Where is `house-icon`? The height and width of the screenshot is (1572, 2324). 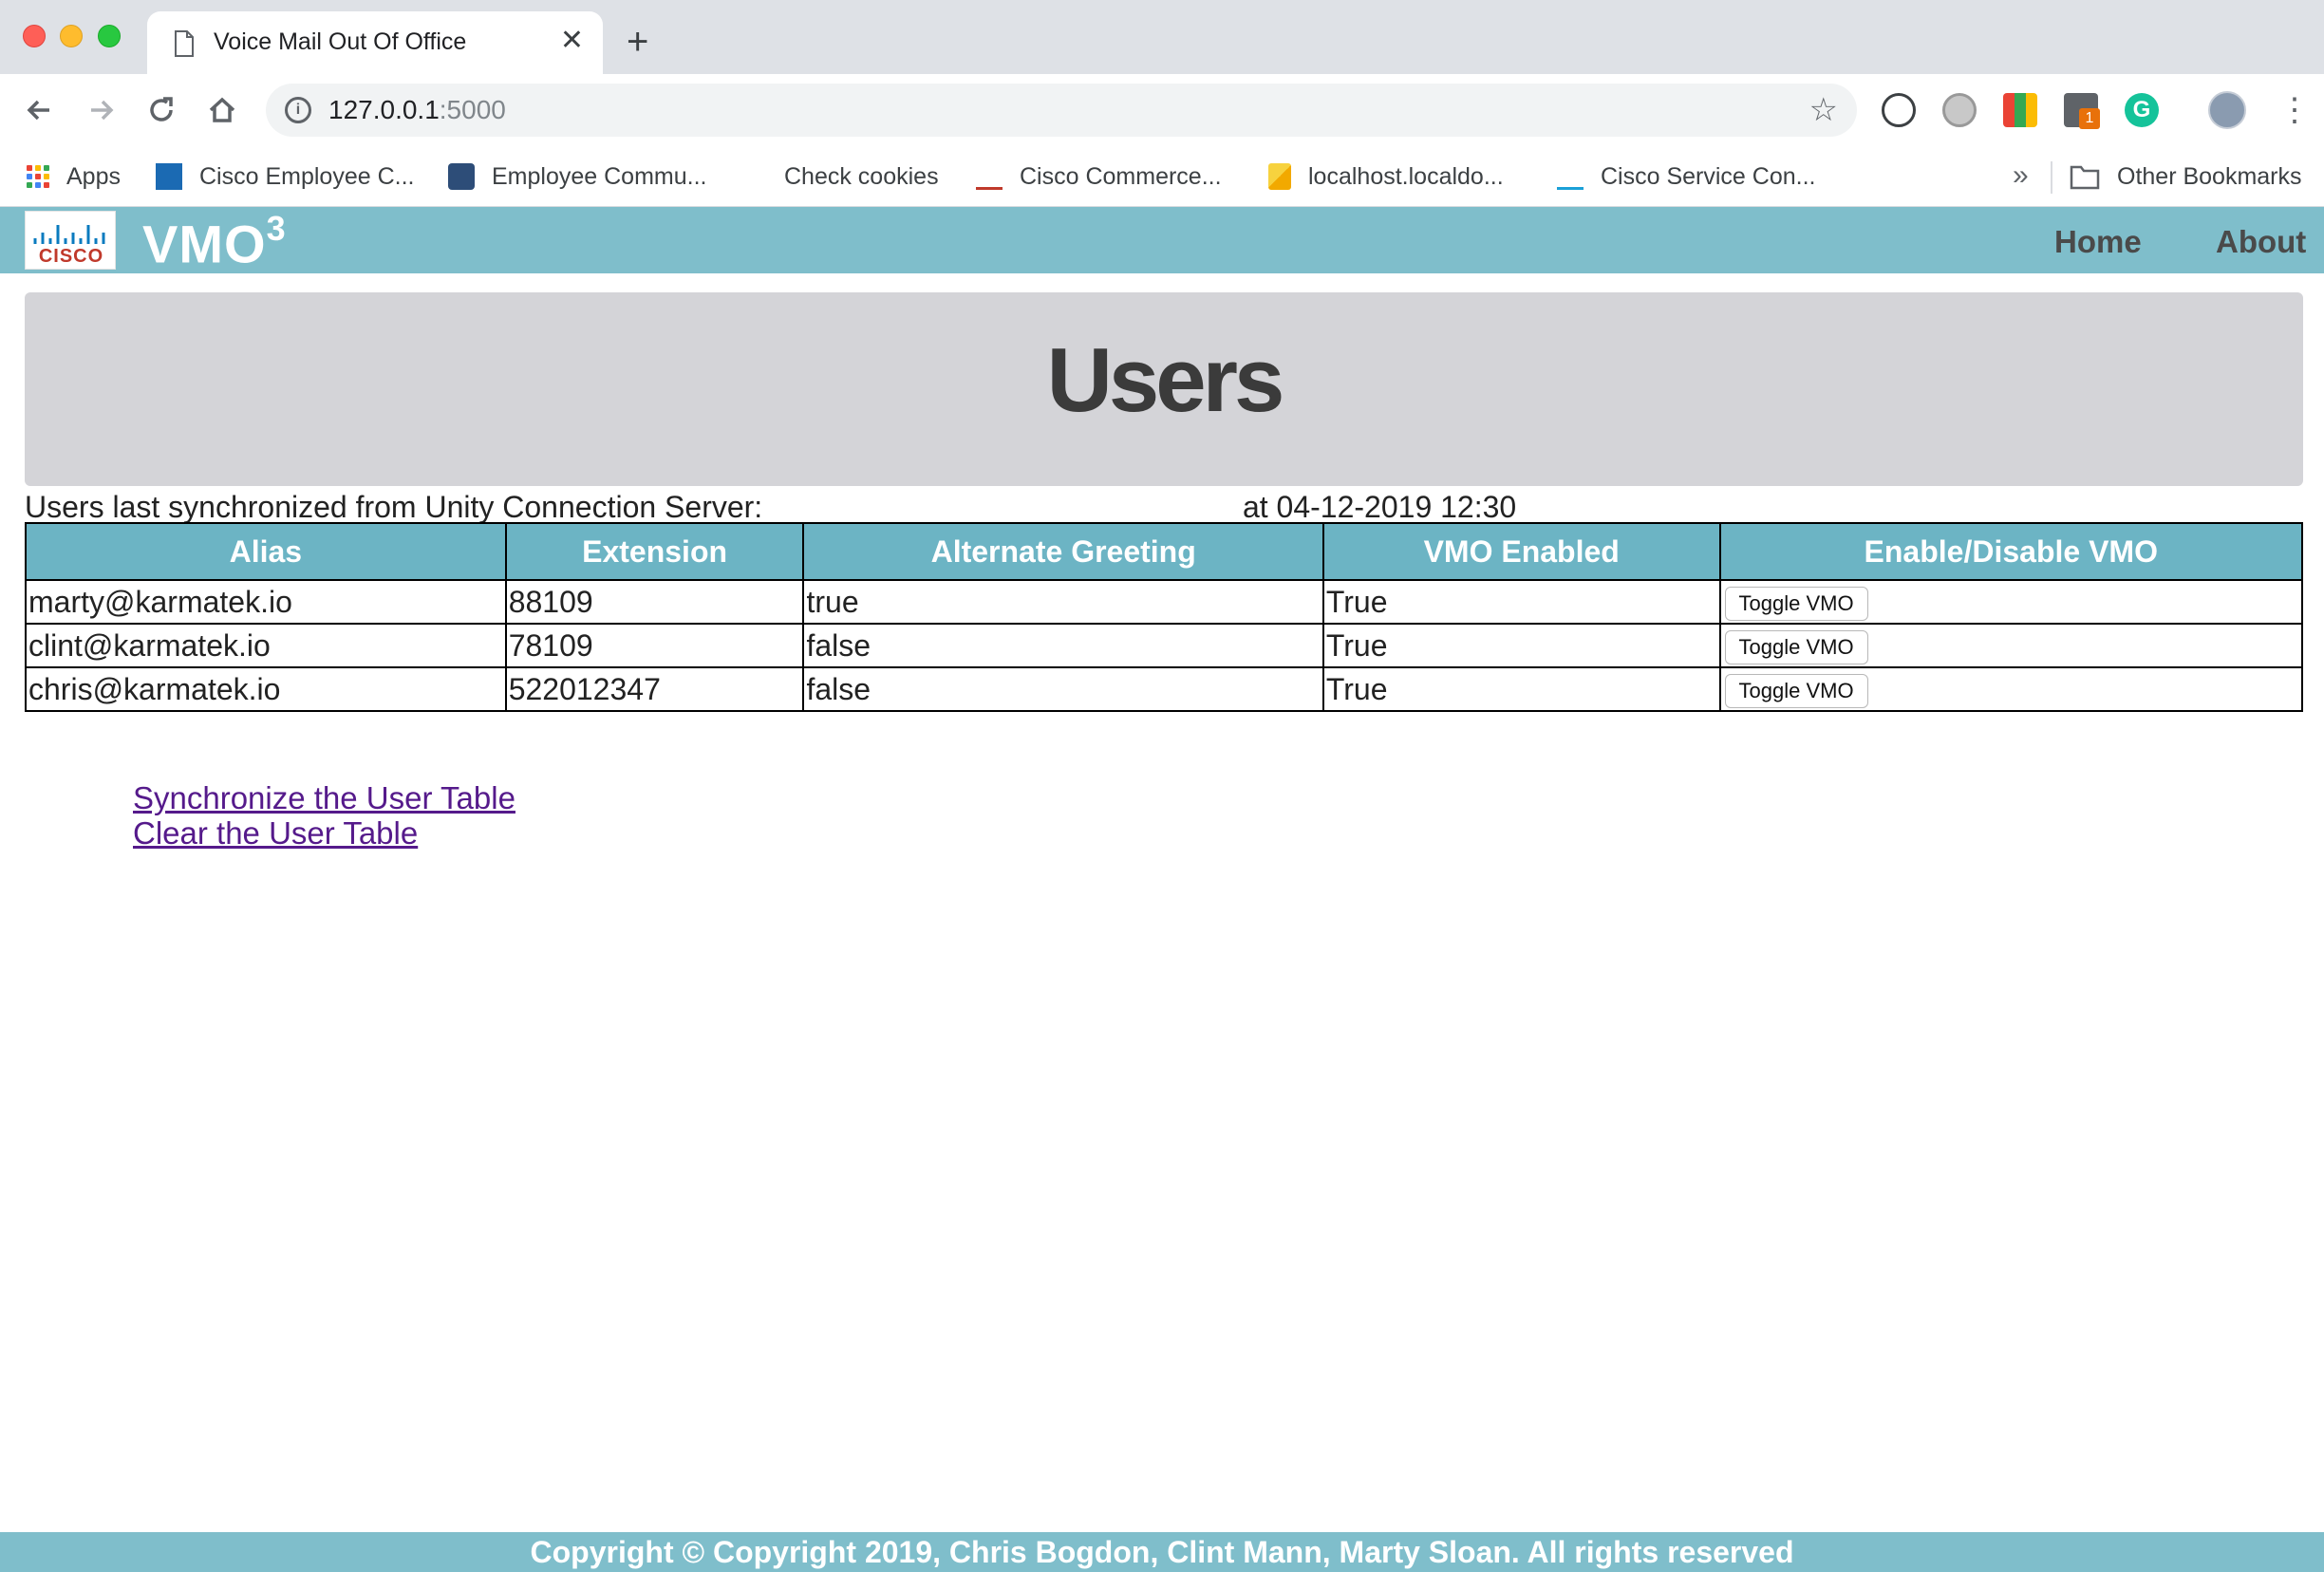
house-icon is located at coordinates (461, 176).